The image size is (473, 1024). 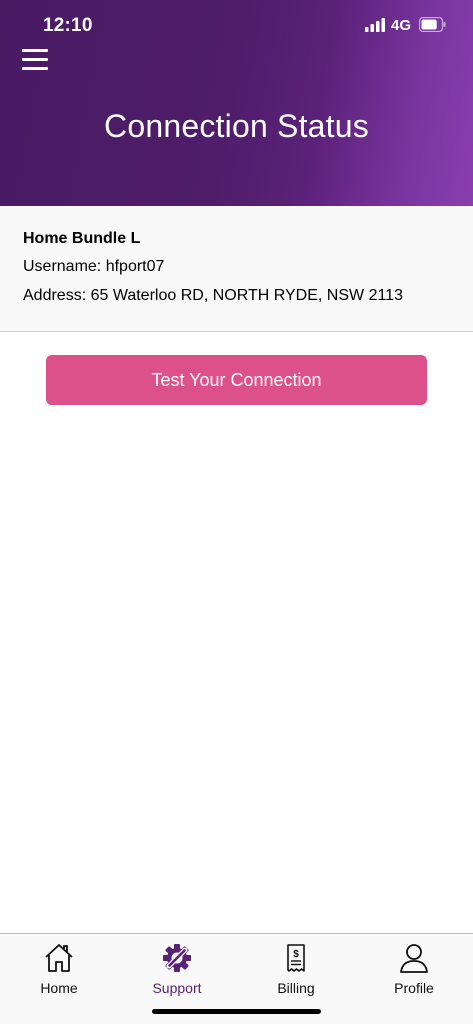 What do you see at coordinates (236, 25) in the screenshot?
I see `status-bar: 12:10 4G` at bounding box center [236, 25].